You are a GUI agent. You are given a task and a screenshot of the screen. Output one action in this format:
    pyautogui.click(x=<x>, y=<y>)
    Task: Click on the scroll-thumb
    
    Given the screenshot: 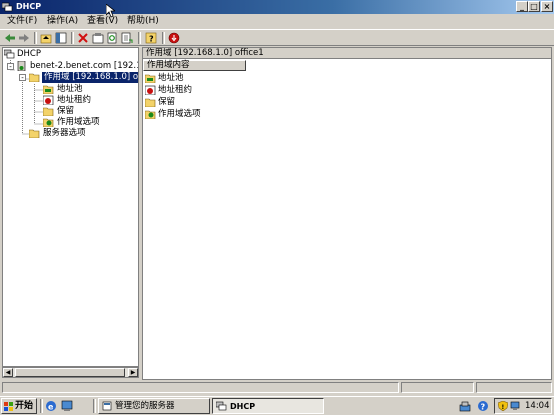 What is the action you would take?
    pyautogui.click(x=70, y=372)
    